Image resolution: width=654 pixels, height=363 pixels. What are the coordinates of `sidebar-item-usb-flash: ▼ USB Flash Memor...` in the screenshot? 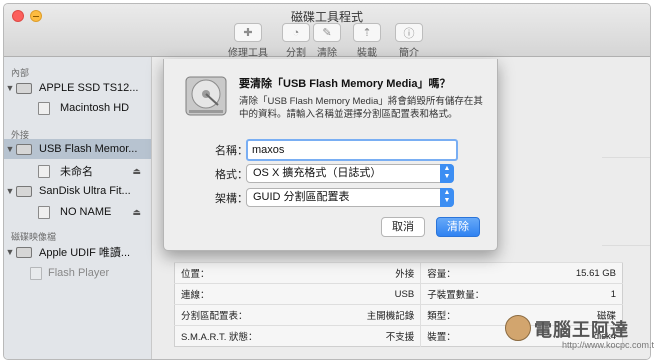 It's located at (77, 149).